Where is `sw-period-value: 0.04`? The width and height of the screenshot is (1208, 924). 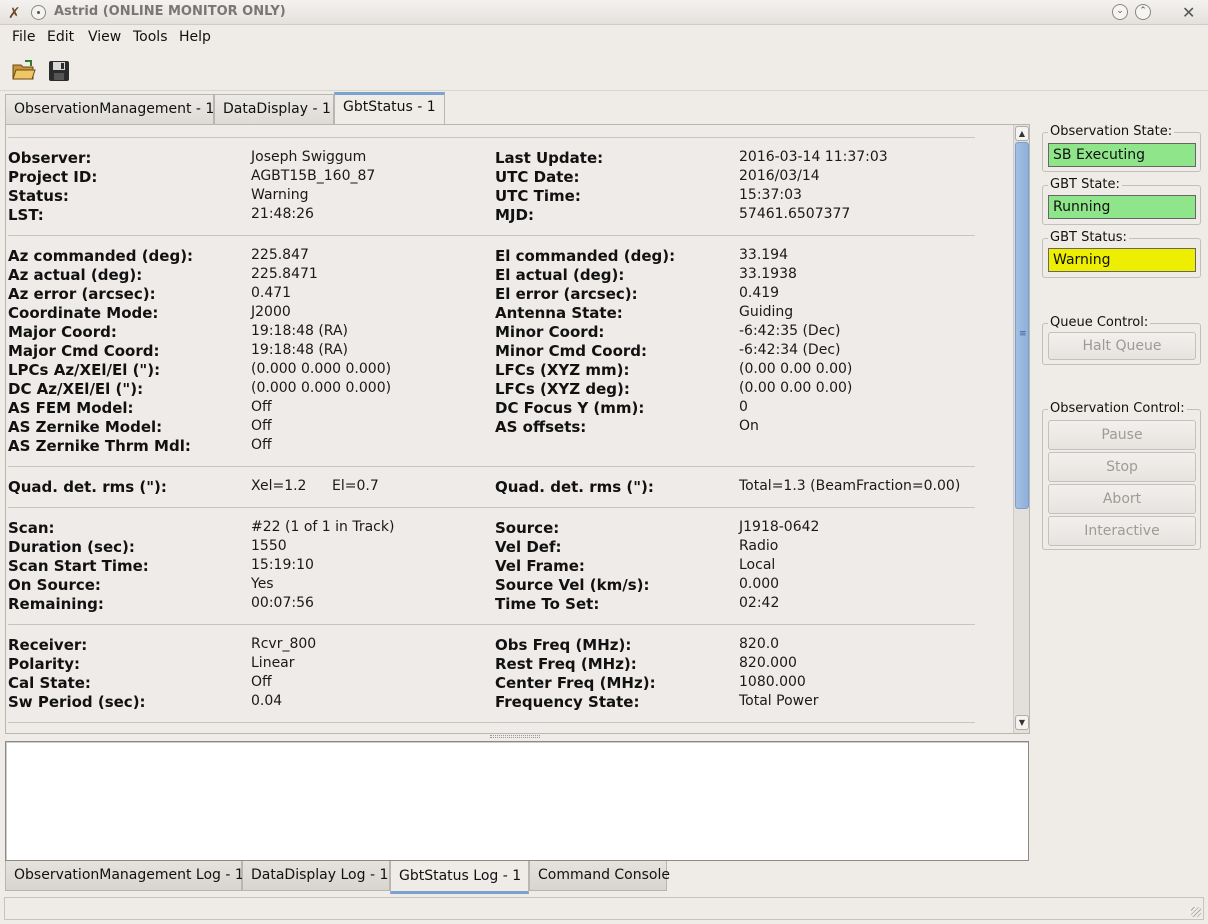
sw-period-value: 0.04 is located at coordinates (267, 701).